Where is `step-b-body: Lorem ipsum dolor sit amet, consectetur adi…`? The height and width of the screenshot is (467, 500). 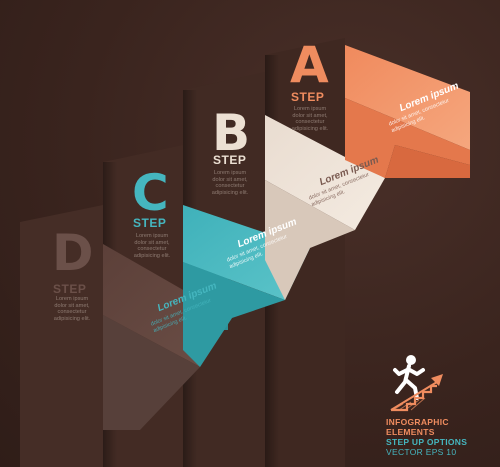 step-b-body: Lorem ipsum dolor sit amet, consectetur adi… is located at coordinates (230, 183).